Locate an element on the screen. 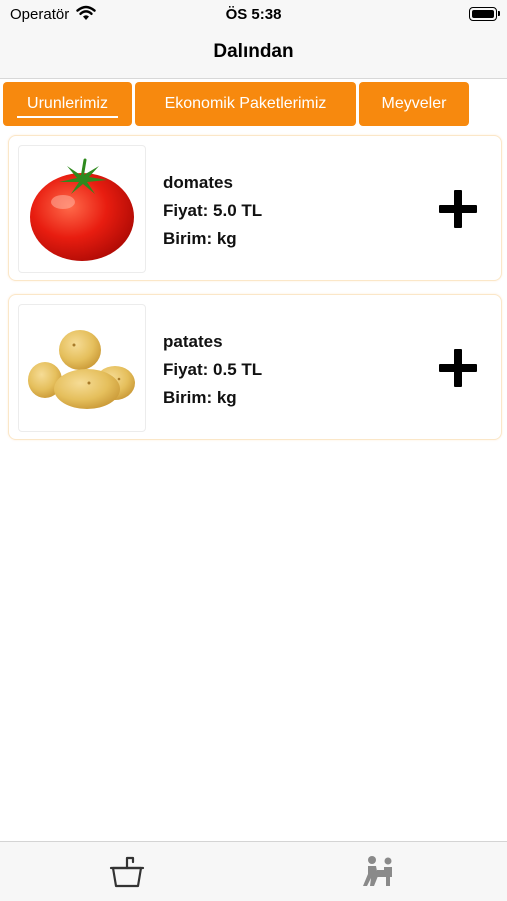 The image size is (507, 901). status-time: ÖS 5:38 is located at coordinates (253, 14).